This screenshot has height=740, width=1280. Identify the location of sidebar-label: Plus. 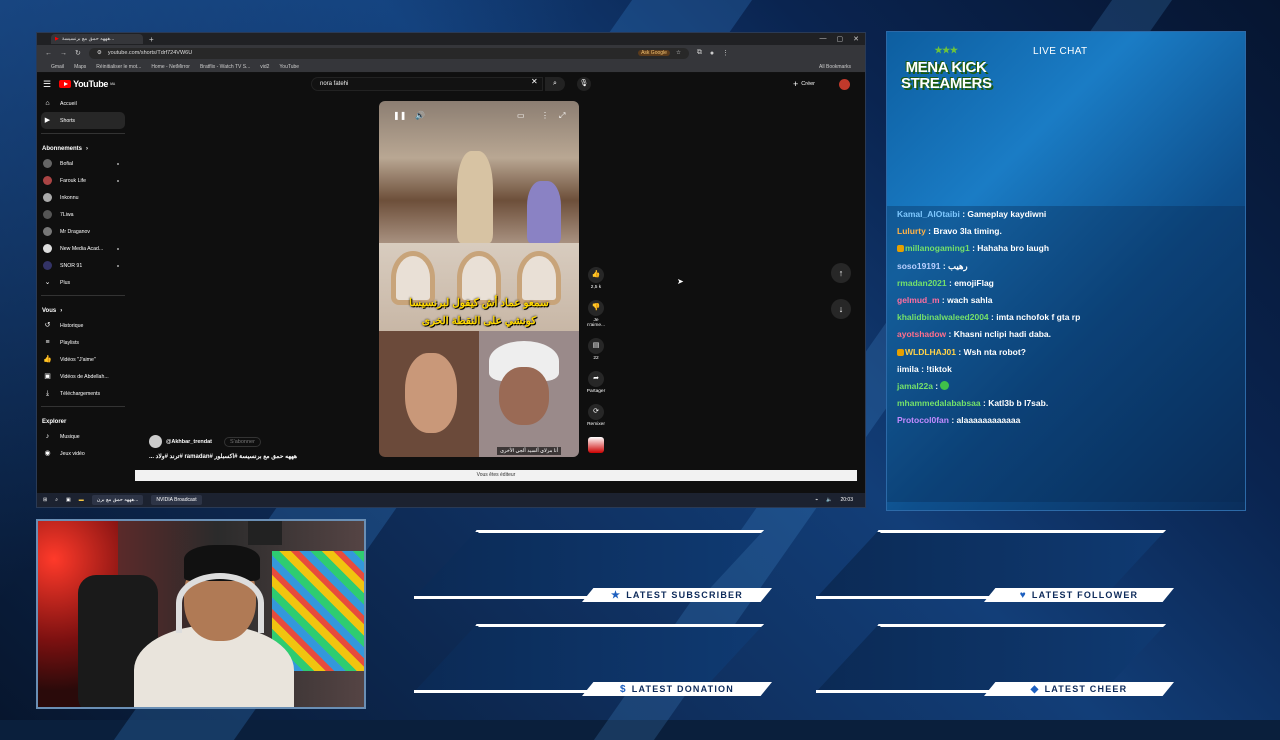
(65, 282).